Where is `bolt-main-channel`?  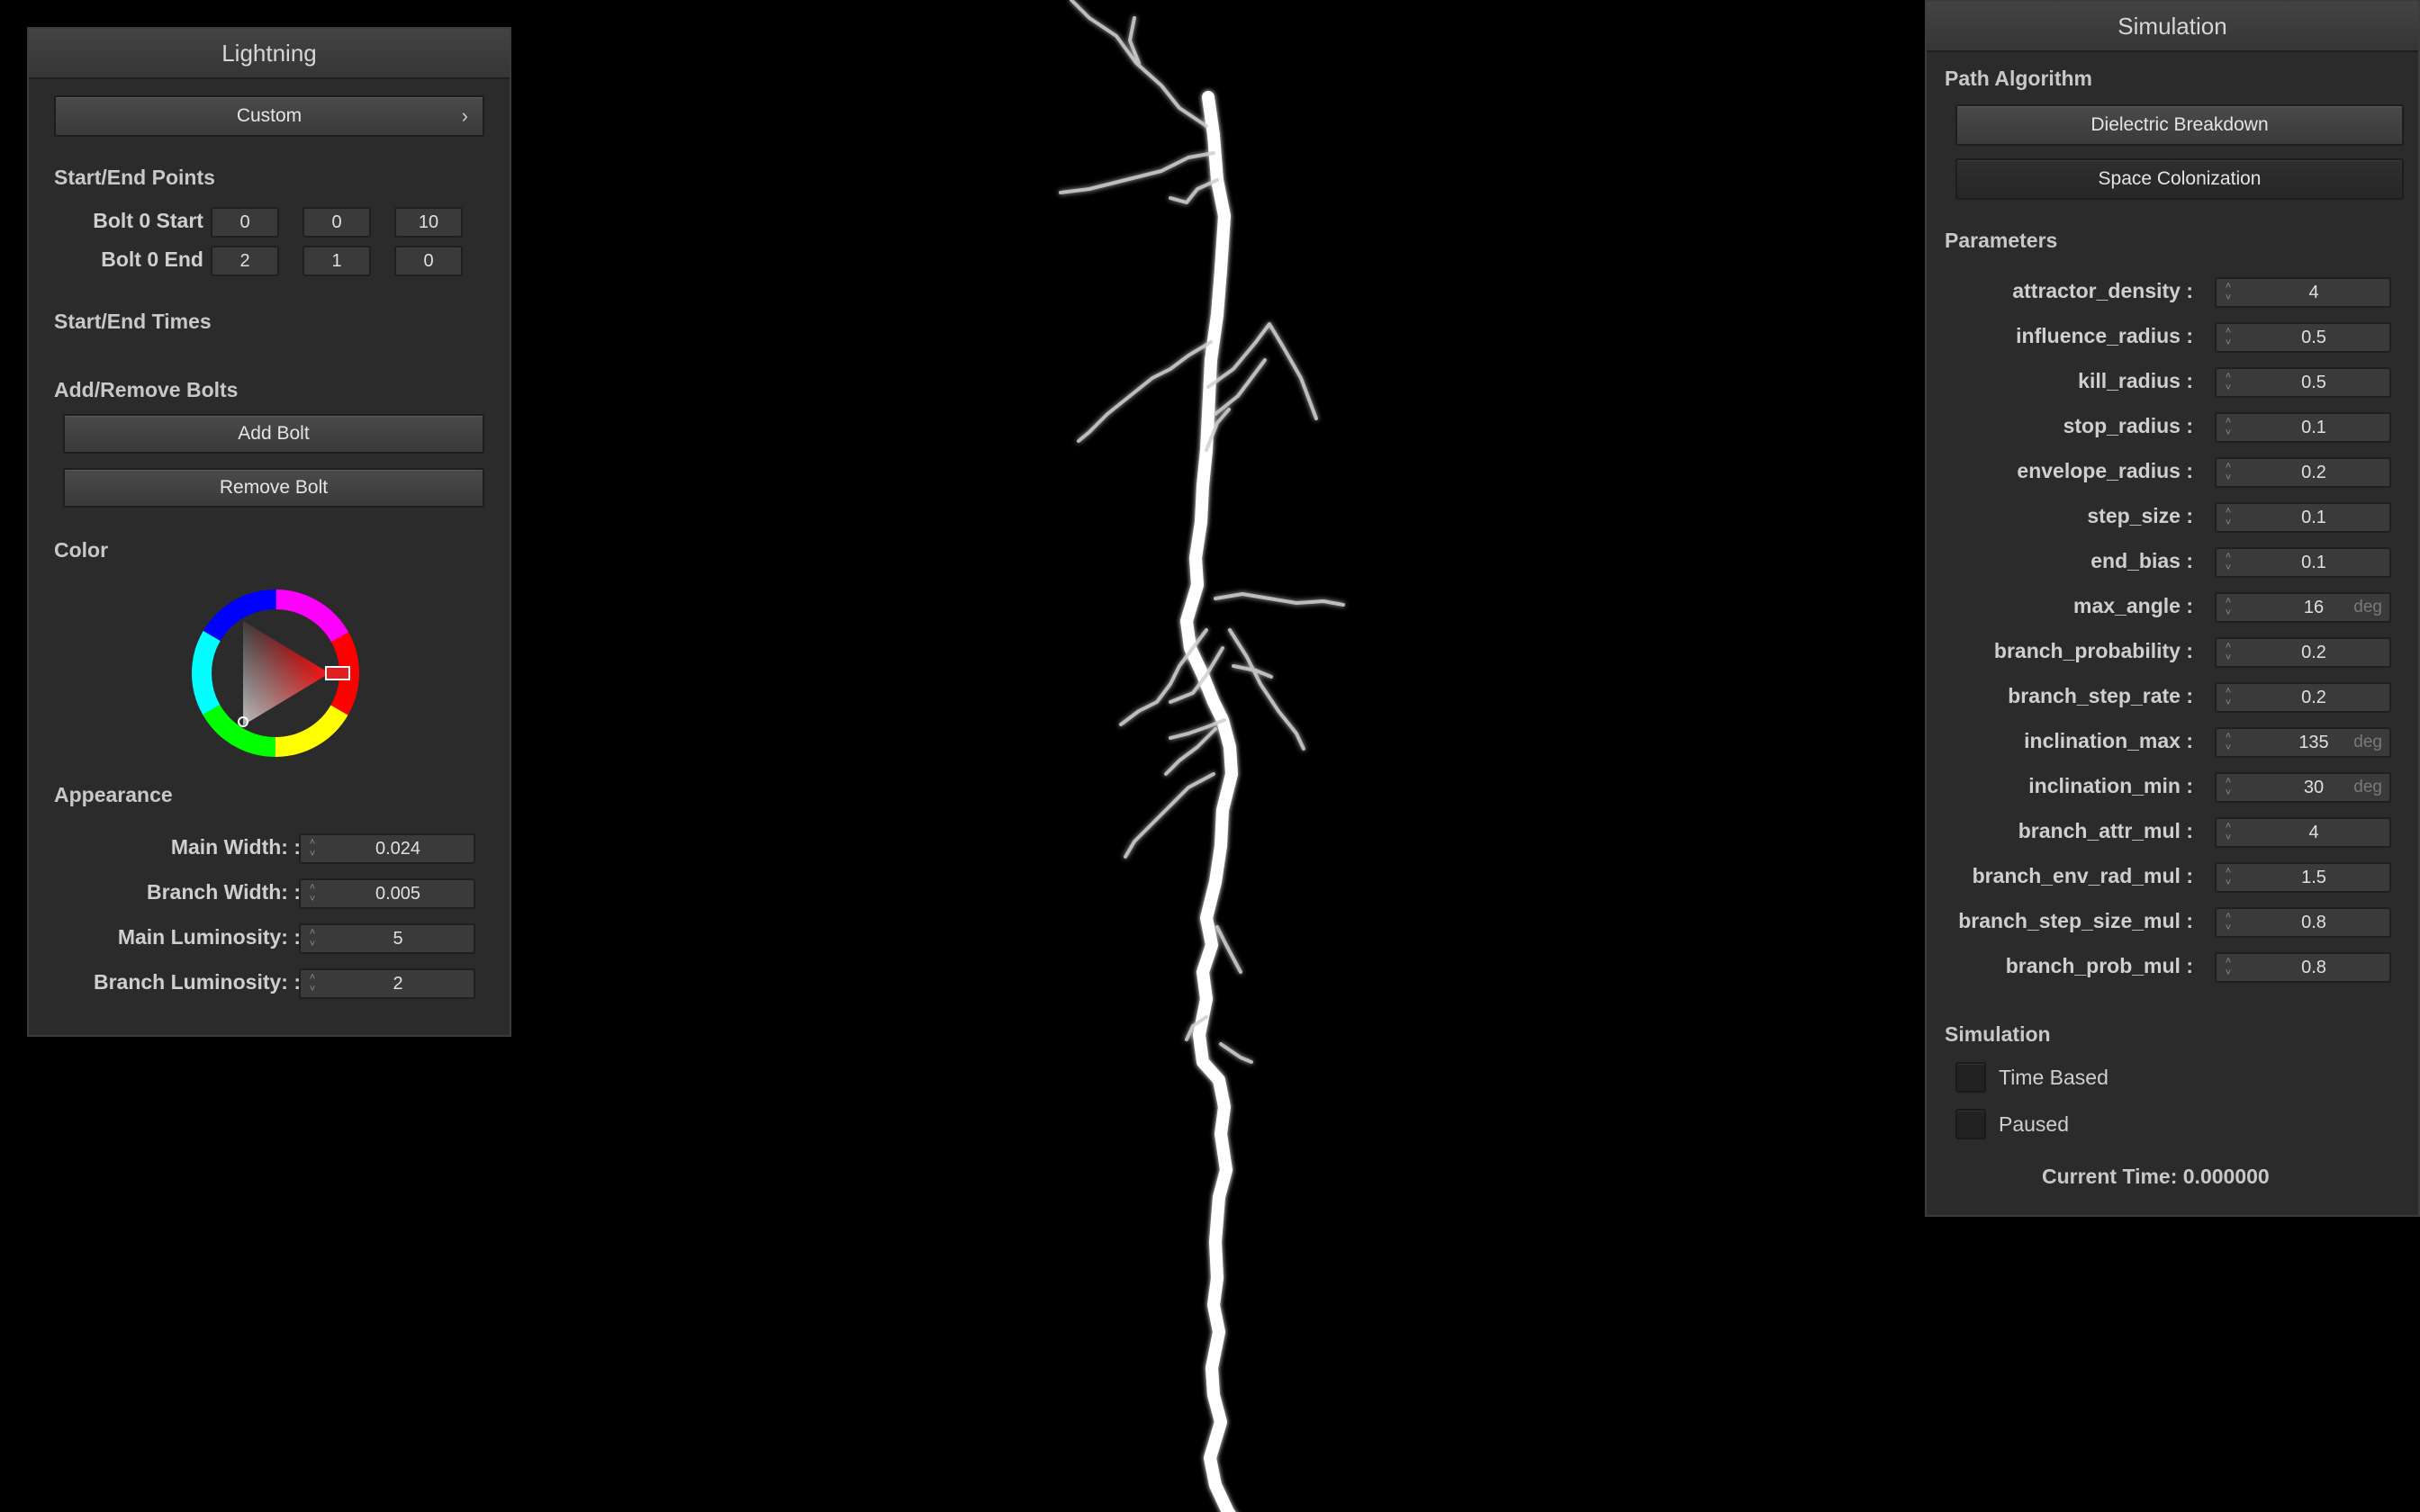 bolt-main-channel is located at coordinates (1209, 801).